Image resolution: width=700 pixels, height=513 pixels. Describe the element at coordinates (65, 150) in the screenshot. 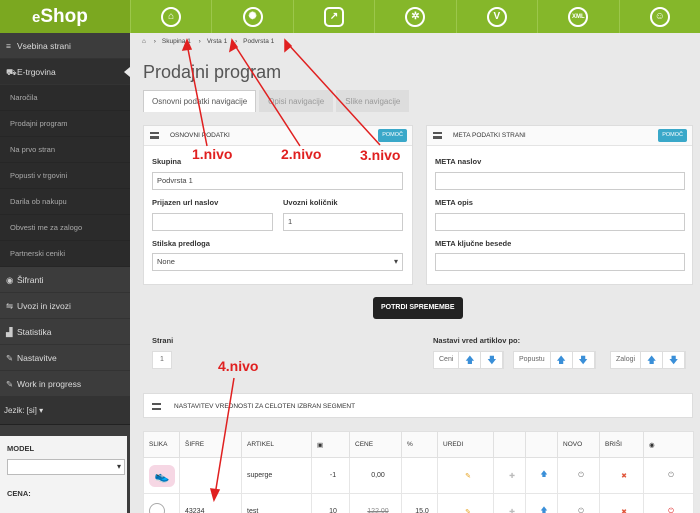

I see `sidebar-sub-na-prvo-stran: Na prvo stran` at that location.